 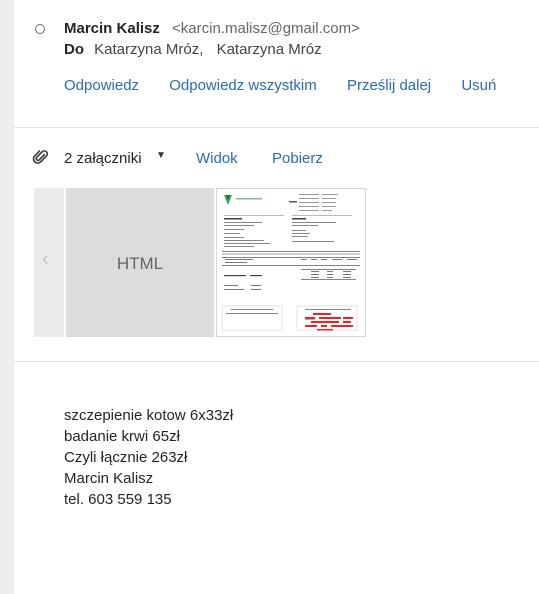 I want to click on attachment-type-label: HTML, so click(x=140, y=263).